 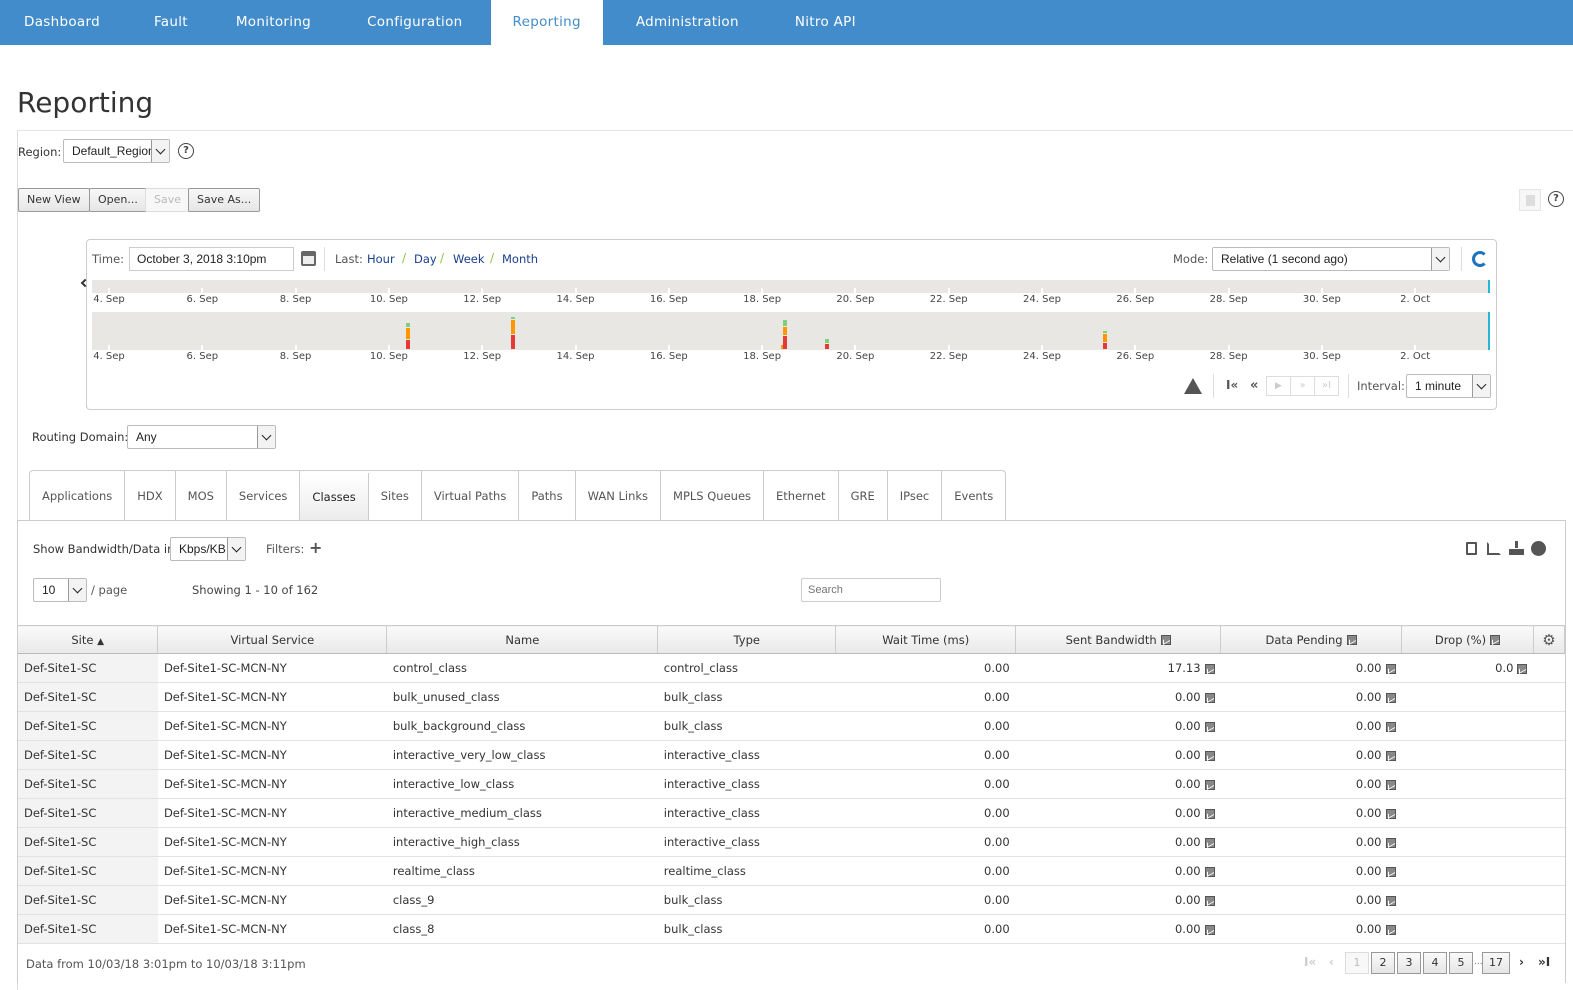 I want to click on help-icon-right: ?, so click(x=1556, y=199).